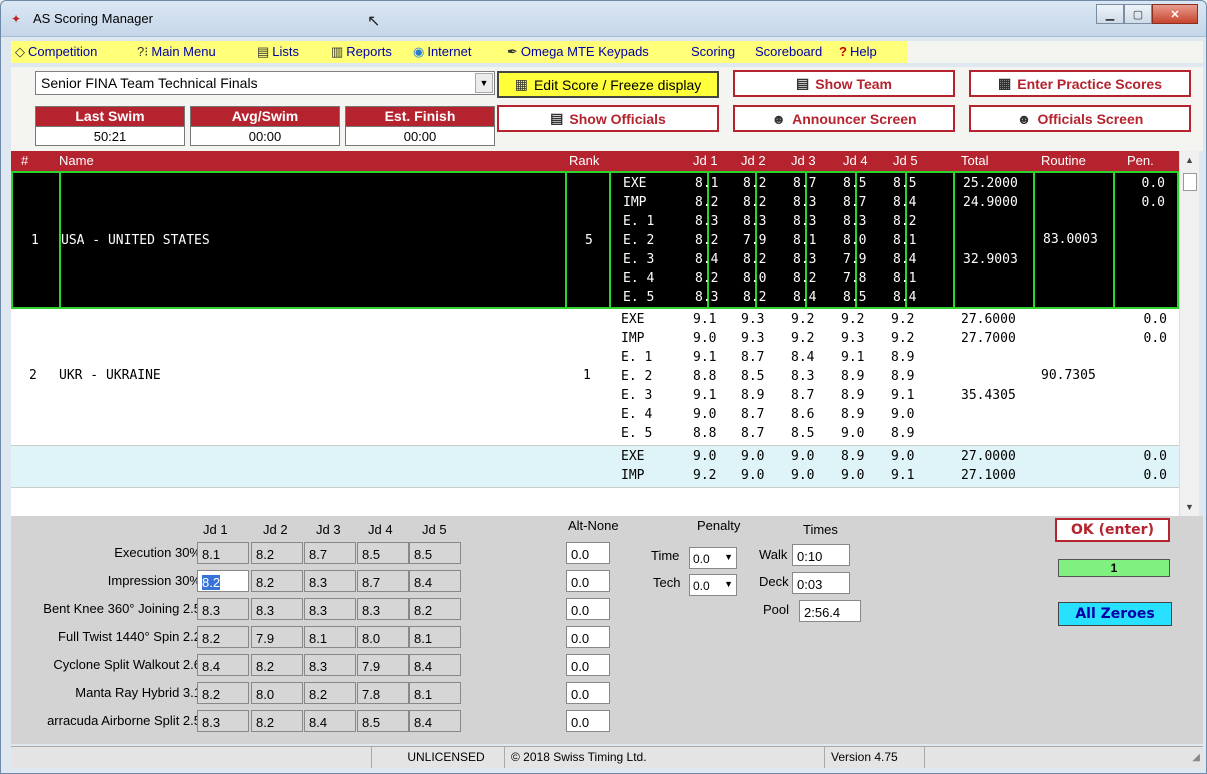  What do you see at coordinates (265, 582) in the screenshot?
I see `judge-score-value: 8.2` at bounding box center [265, 582].